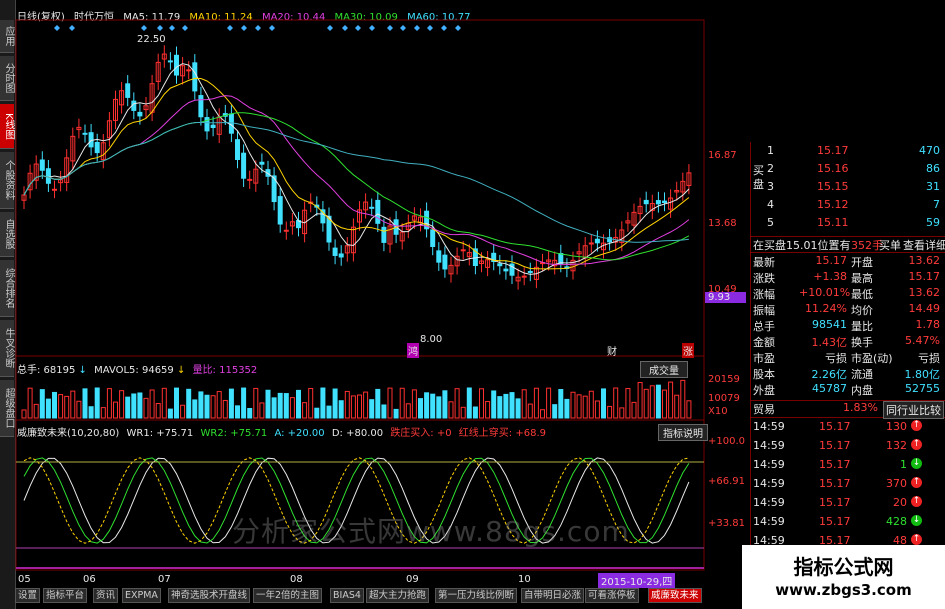  I want to click on osc-axis-3: +33.81, so click(727, 523).